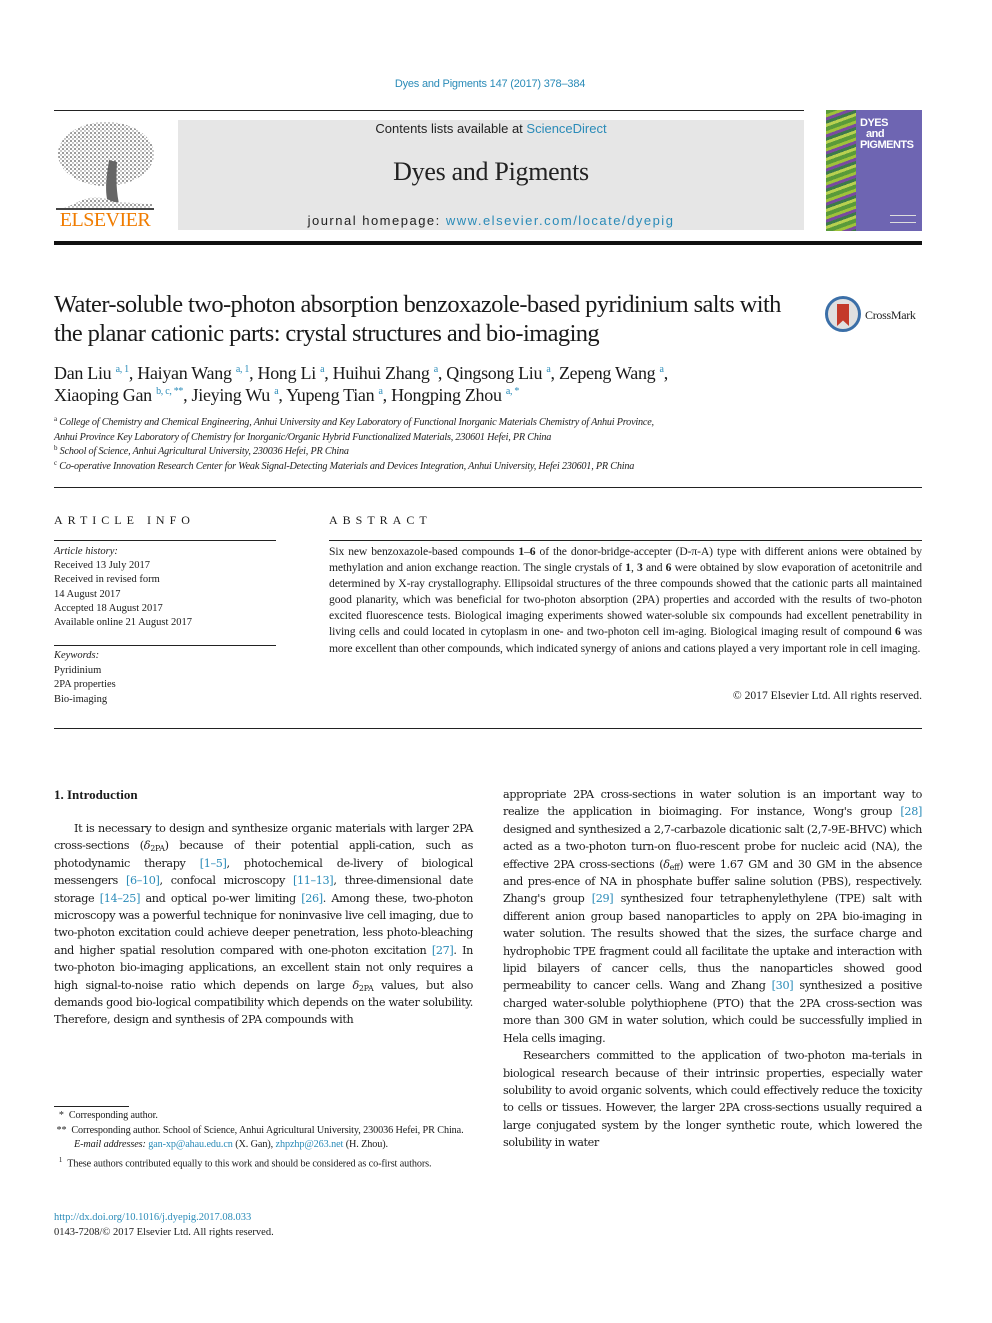 Image resolution: width=992 pixels, height=1323 pixels. I want to click on journal-cover-thumbnail: DYES and PIGMENTS, so click(874, 170).